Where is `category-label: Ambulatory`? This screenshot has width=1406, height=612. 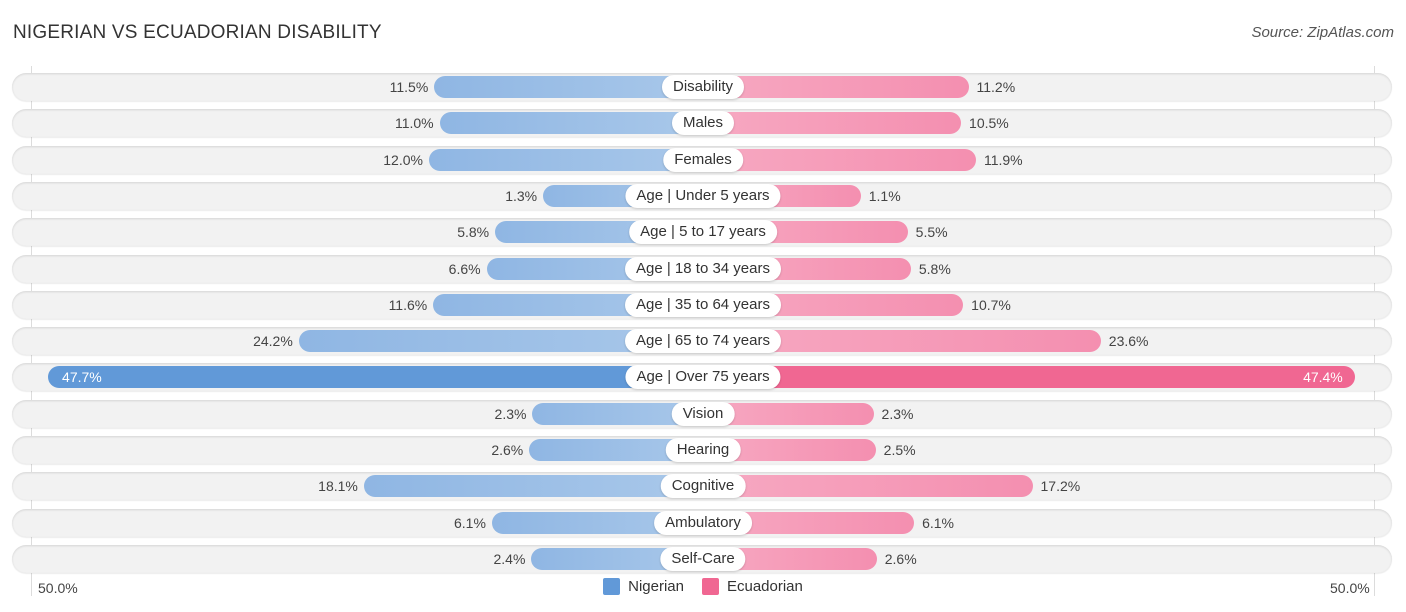
category-label: Ambulatory is located at coordinates (703, 523).